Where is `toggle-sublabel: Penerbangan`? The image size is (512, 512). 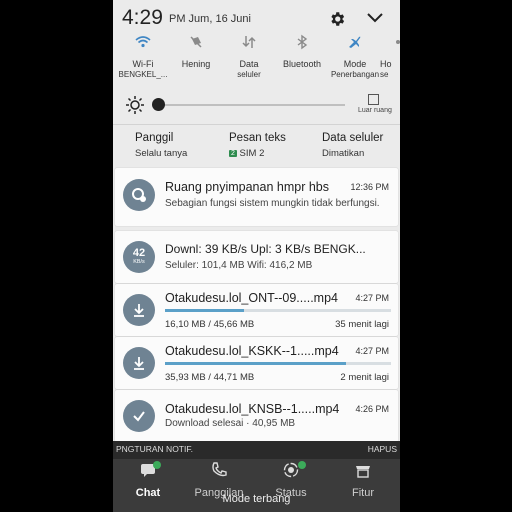
toggle-sublabel: Penerbangan is located at coordinates (355, 74).